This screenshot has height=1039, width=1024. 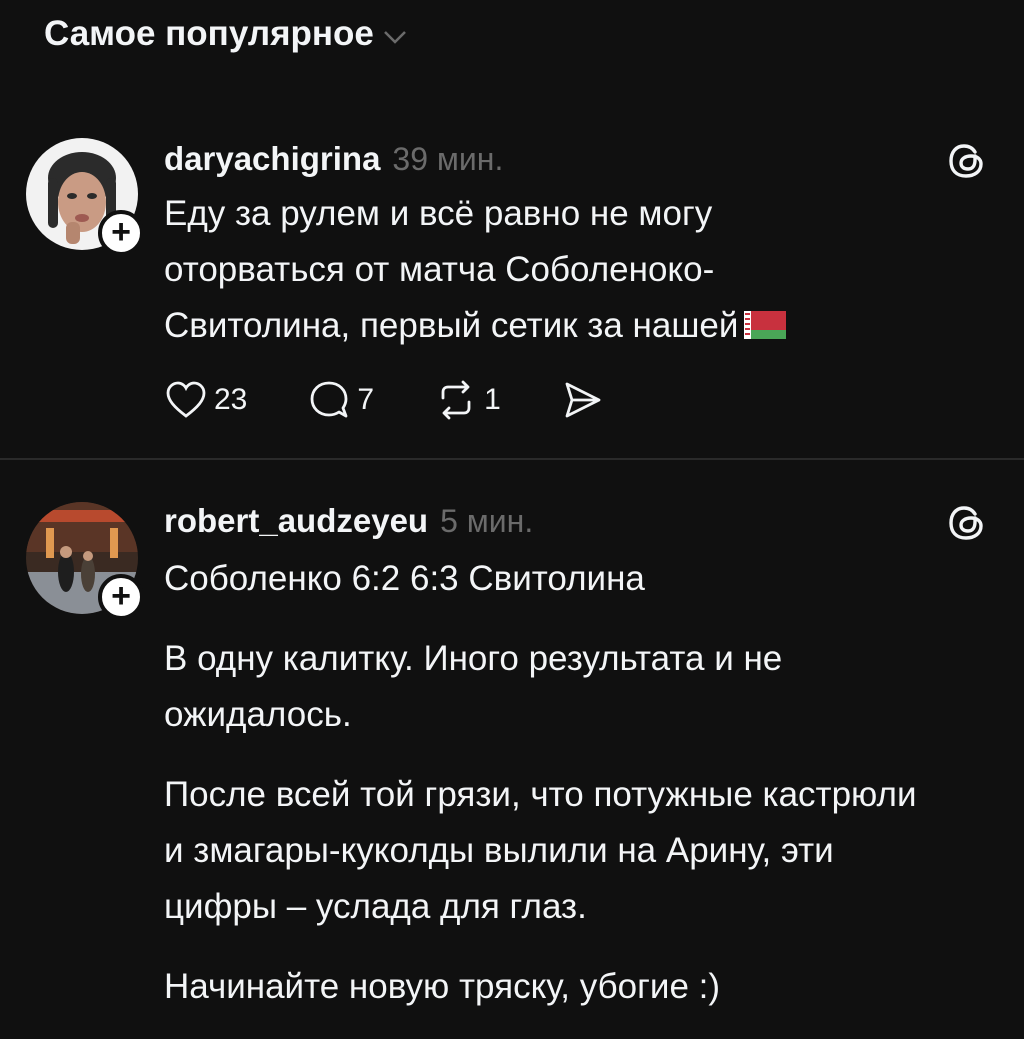 I want to click on sort-dropdown: Самое популярное, so click(x=226, y=34).